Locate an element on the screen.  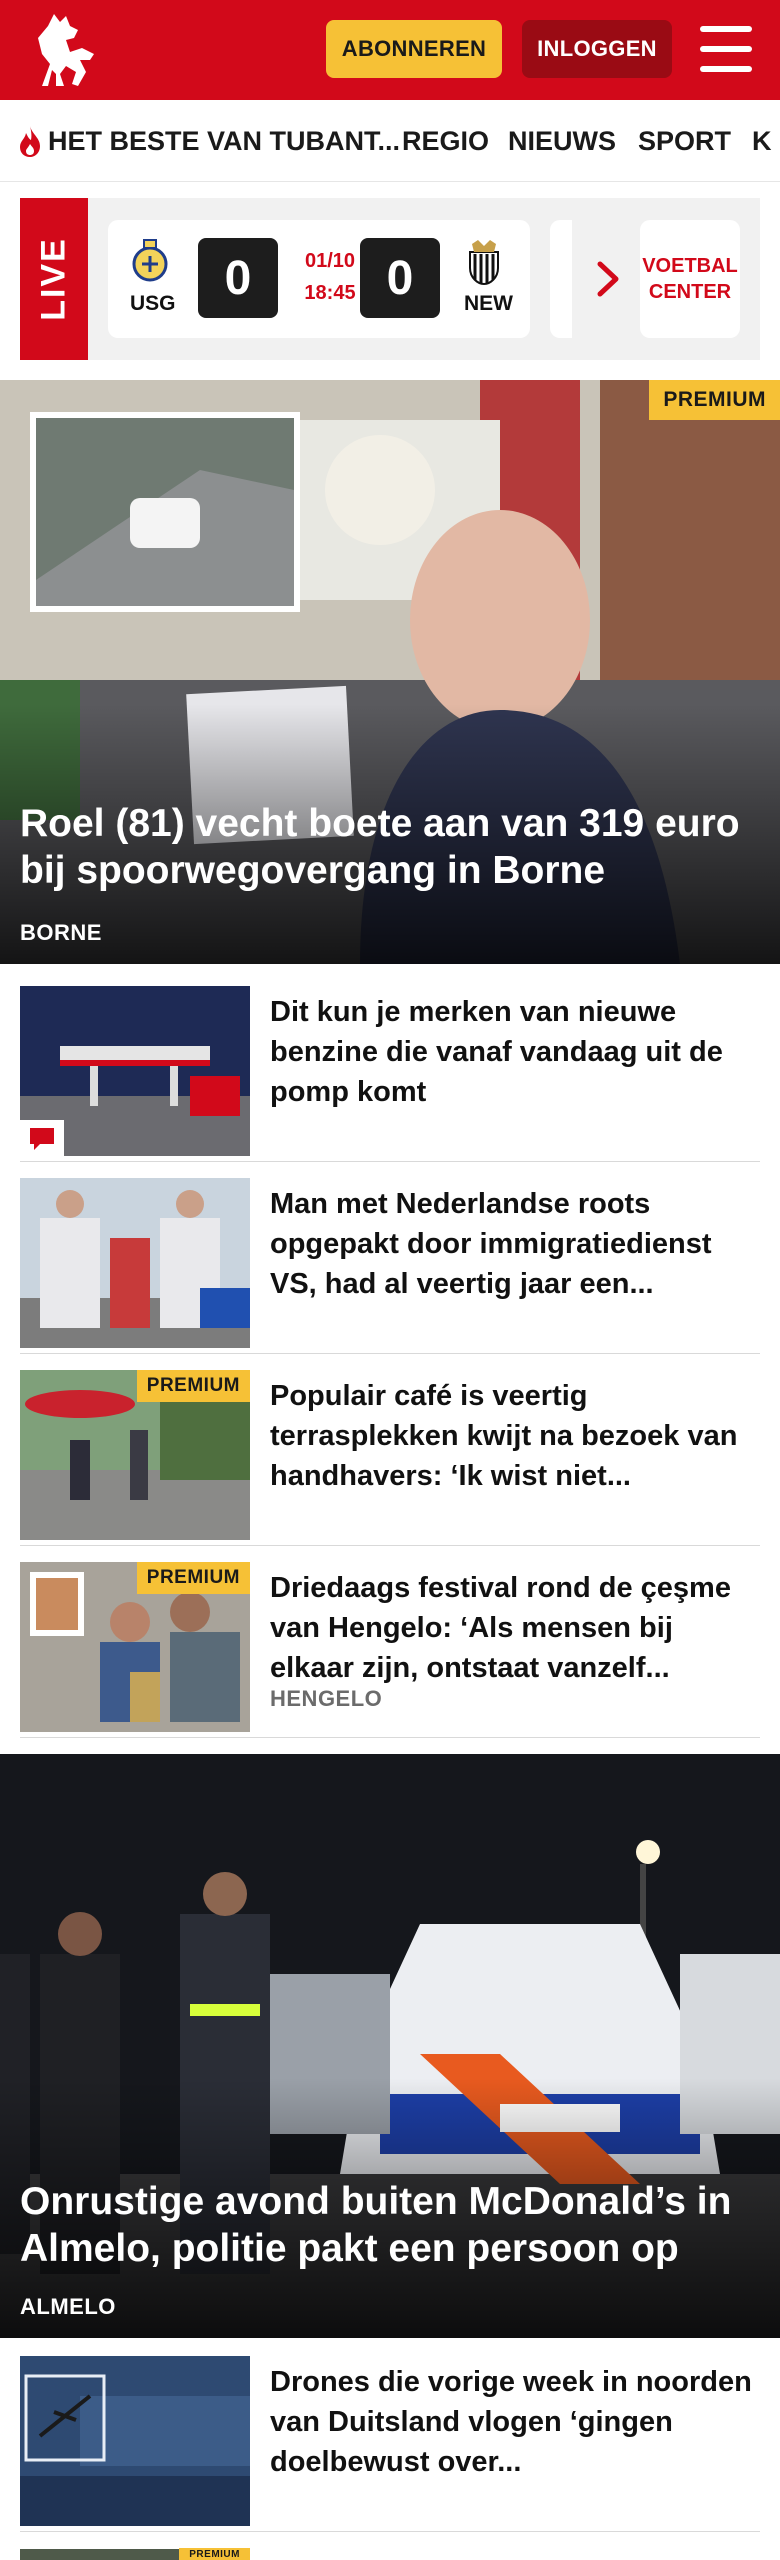
nav-item-nieuws: NIEUWS is located at coordinates (562, 140).